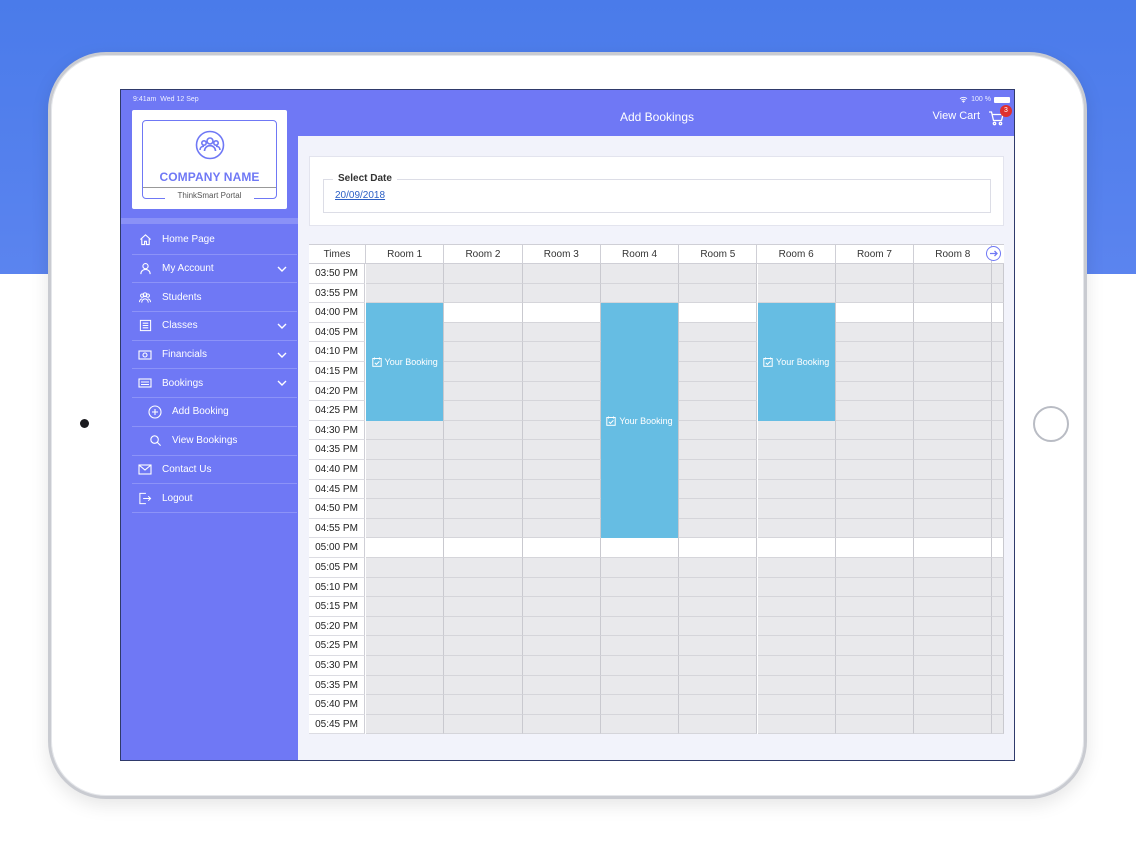 The image size is (1136, 852). What do you see at coordinates (214, 498) in the screenshot?
I see `sidebar-item-logout: Logout` at bounding box center [214, 498].